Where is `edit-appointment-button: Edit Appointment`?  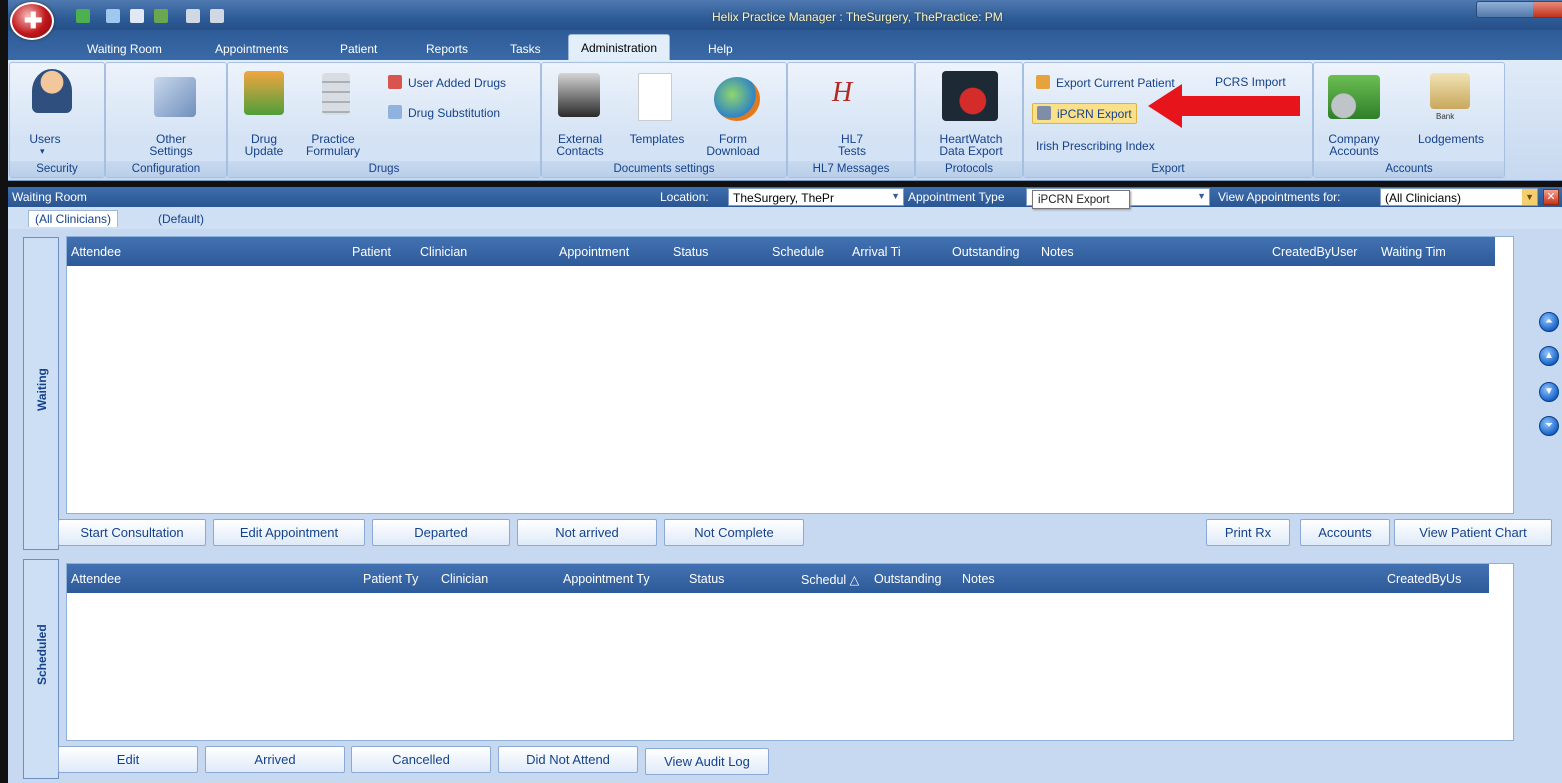
edit-appointment-button: Edit Appointment is located at coordinates (289, 532).